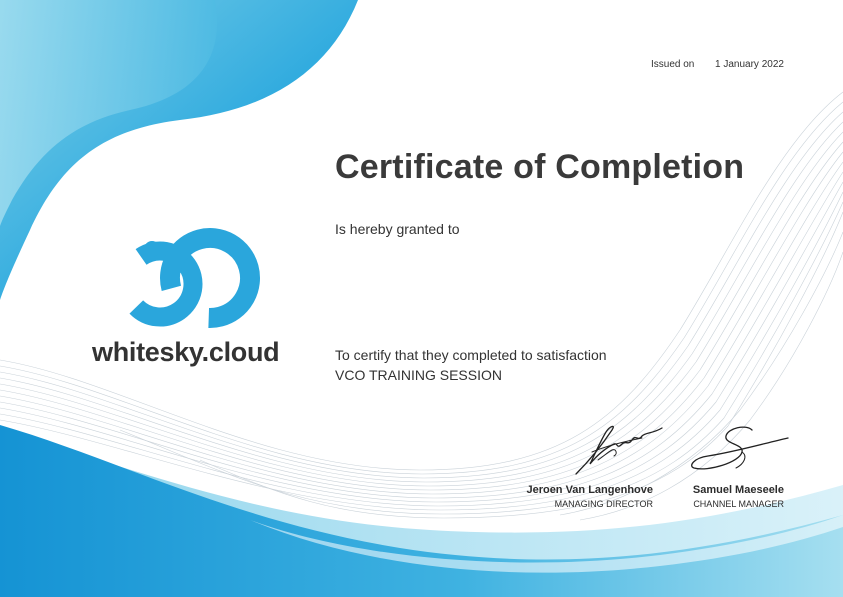 This screenshot has width=843, height=597. Describe the element at coordinates (589, 490) in the screenshot. I see `signer-1-name: Jeroen Van Langenhove` at that location.